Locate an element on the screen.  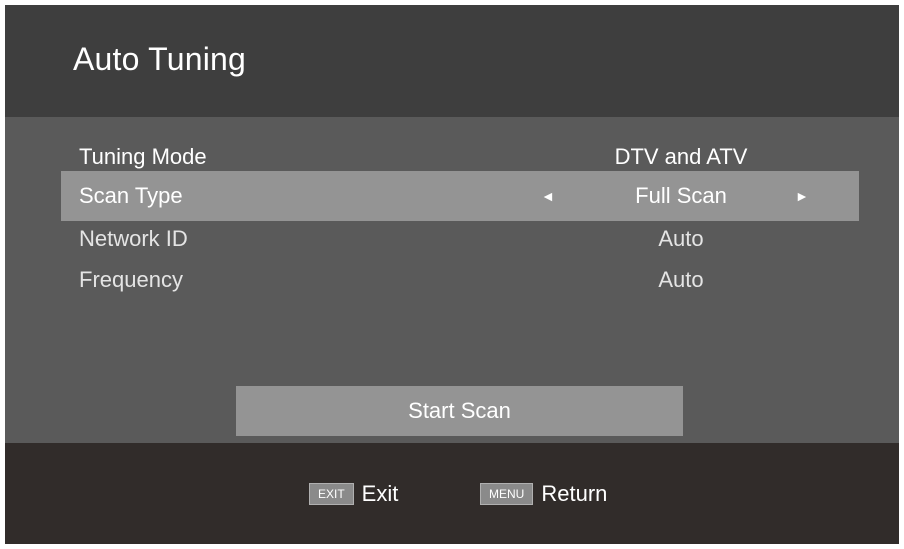
exit-key-icon: EXIT is located at coordinates (331, 494).